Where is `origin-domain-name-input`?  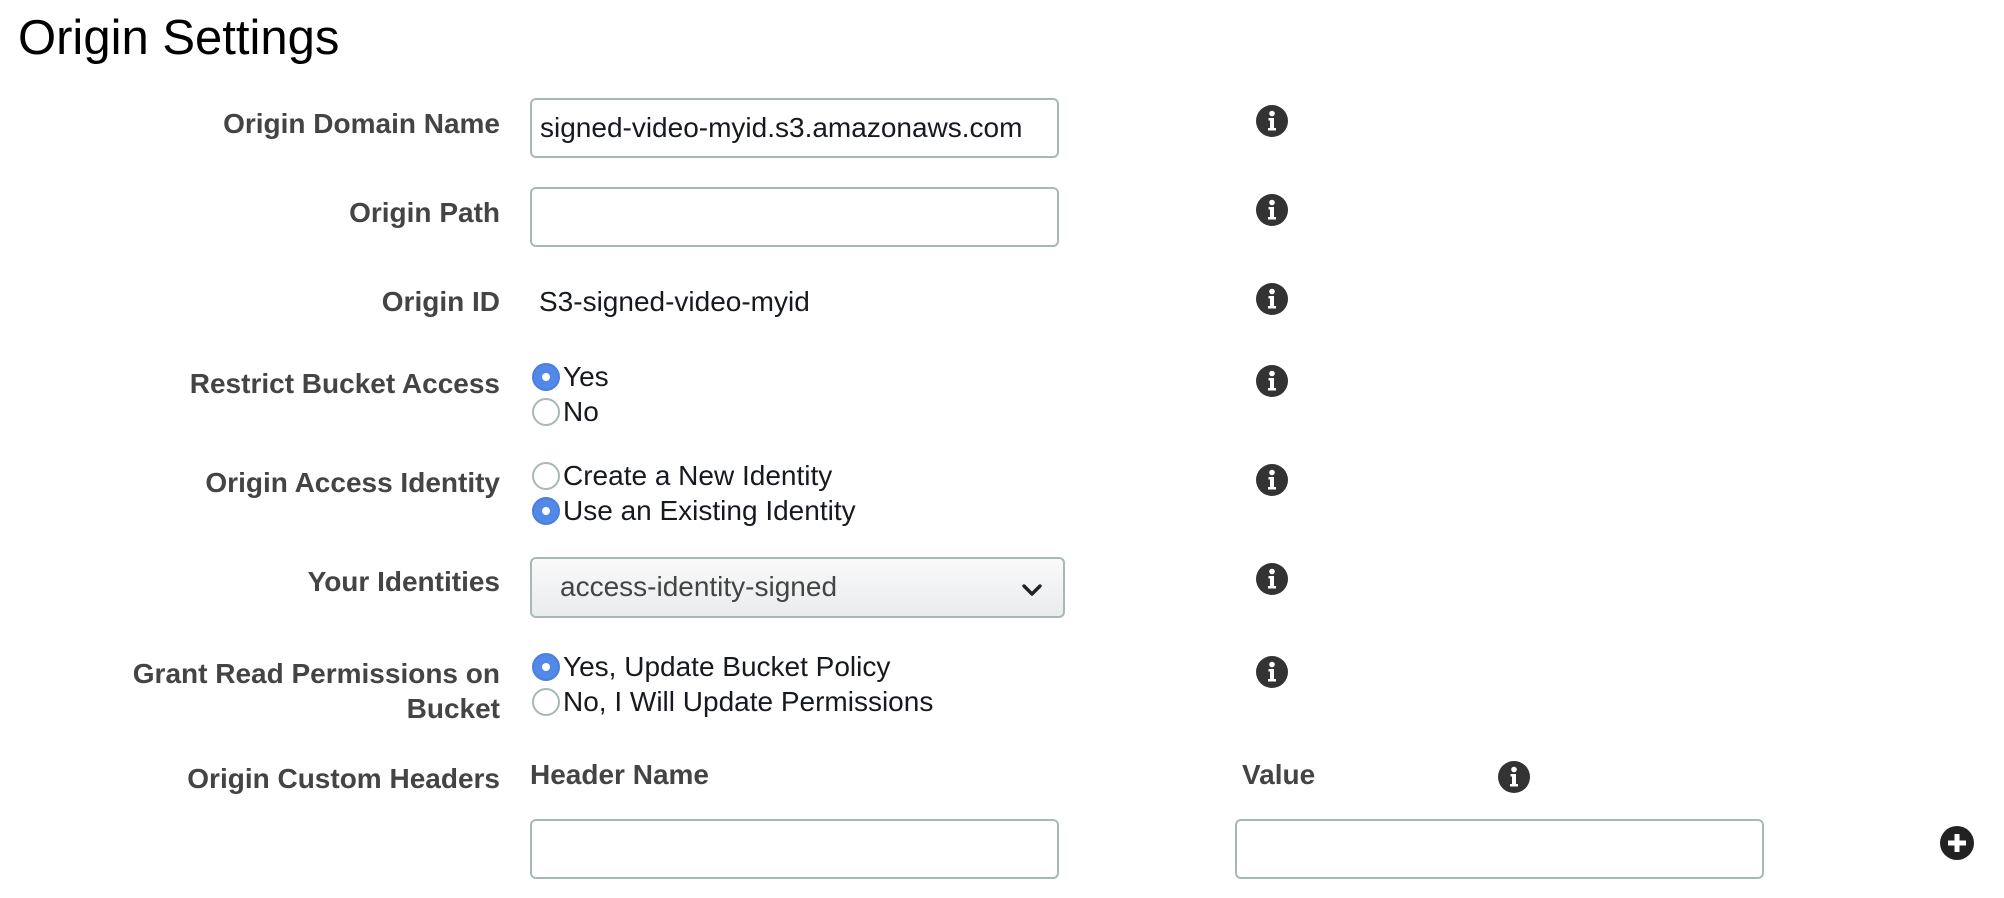 origin-domain-name-input is located at coordinates (794, 128).